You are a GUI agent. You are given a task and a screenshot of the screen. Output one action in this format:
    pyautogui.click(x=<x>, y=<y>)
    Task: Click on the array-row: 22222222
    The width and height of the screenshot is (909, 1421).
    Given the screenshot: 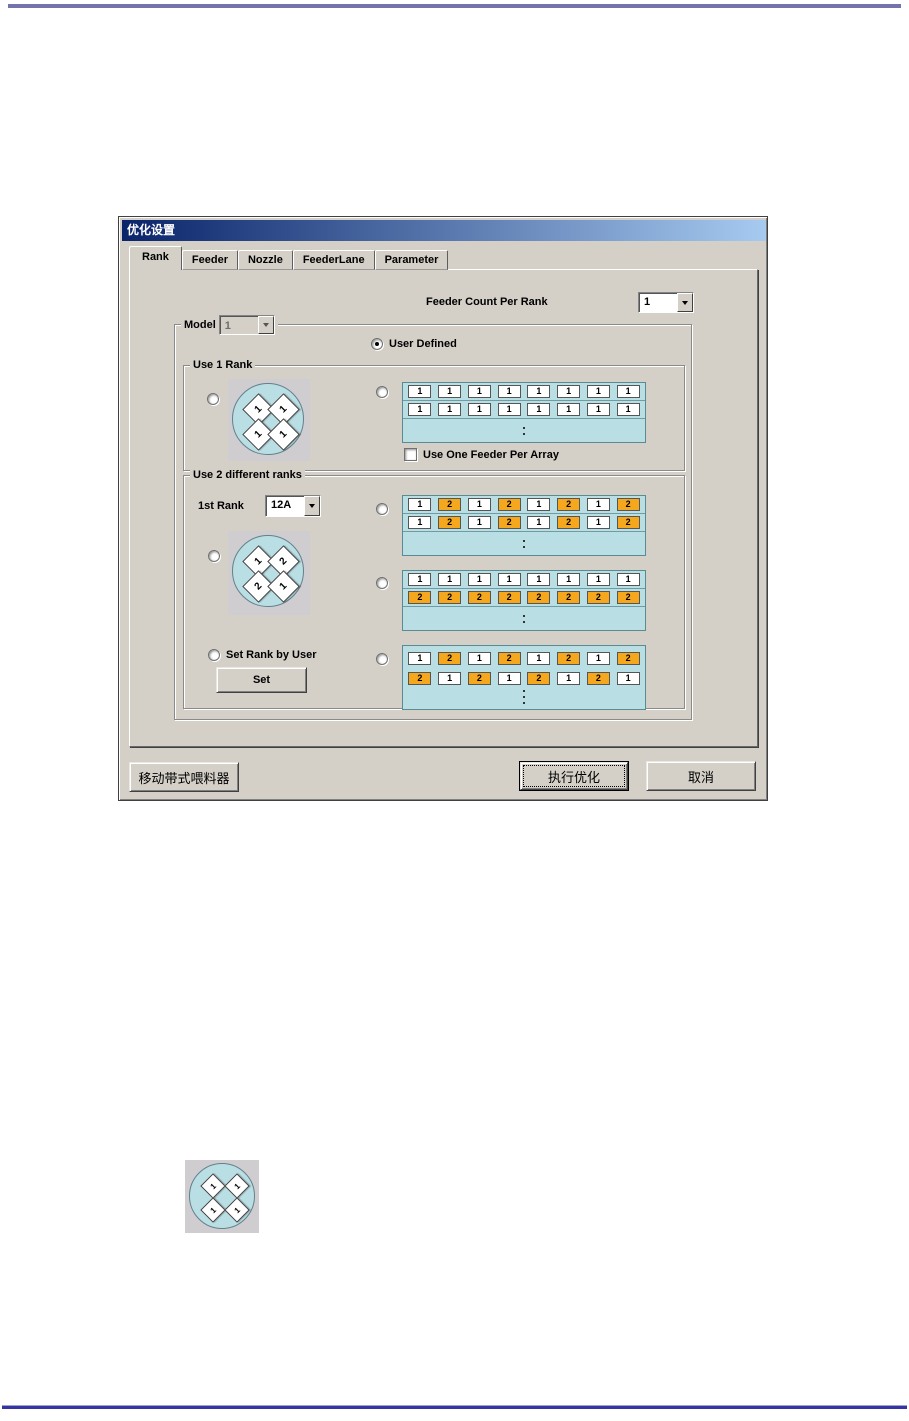 What is the action you would take?
    pyautogui.click(x=524, y=598)
    